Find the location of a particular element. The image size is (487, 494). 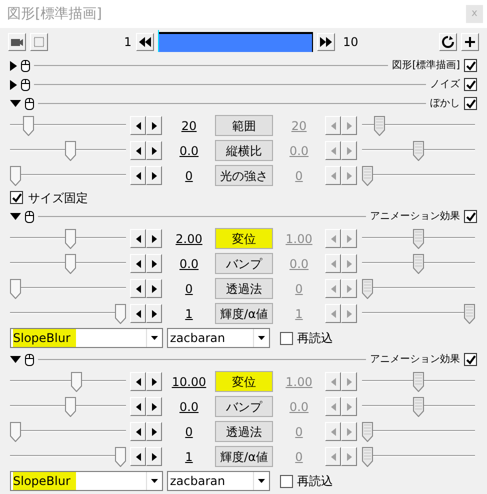

start-value: 20 is located at coordinates (189, 125).